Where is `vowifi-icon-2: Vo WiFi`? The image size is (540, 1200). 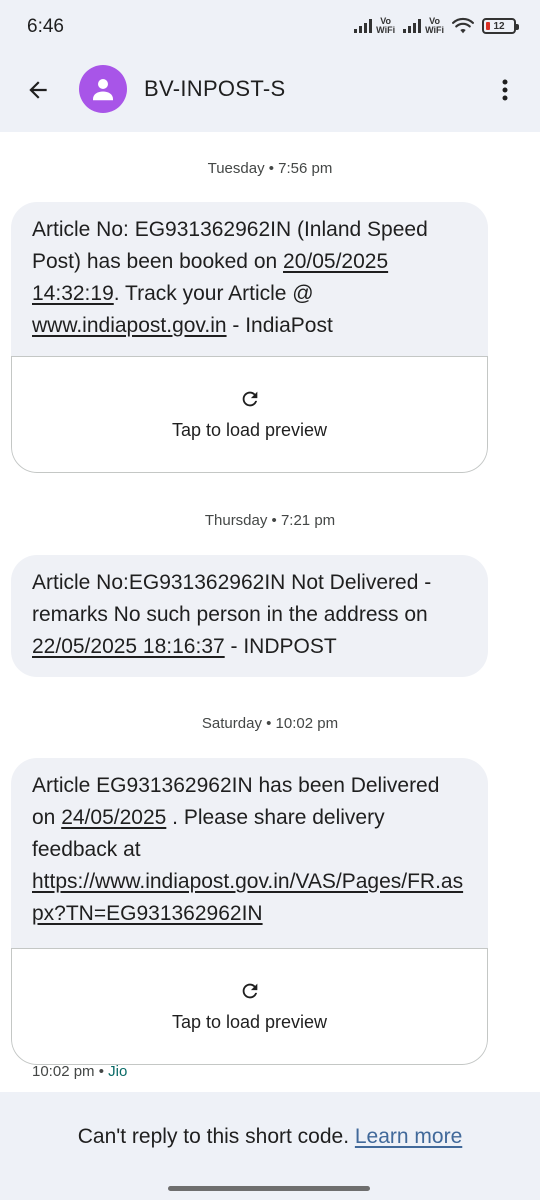
vowifi-icon-2: Vo WiFi is located at coordinates (434, 25).